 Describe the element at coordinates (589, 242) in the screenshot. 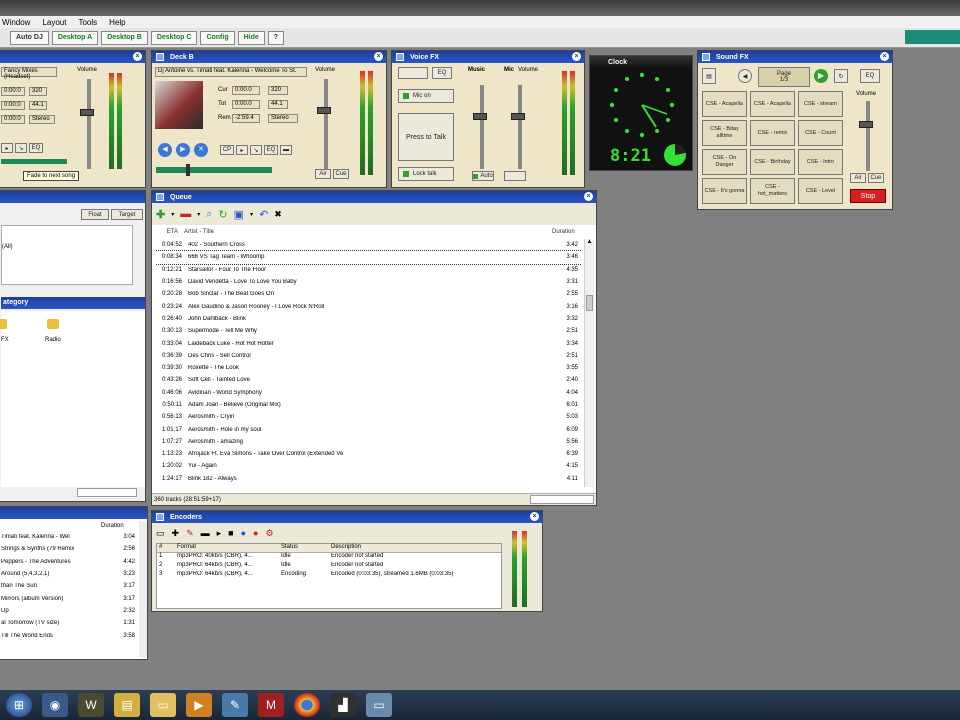

I see `scroll-up-icon: ▲` at that location.